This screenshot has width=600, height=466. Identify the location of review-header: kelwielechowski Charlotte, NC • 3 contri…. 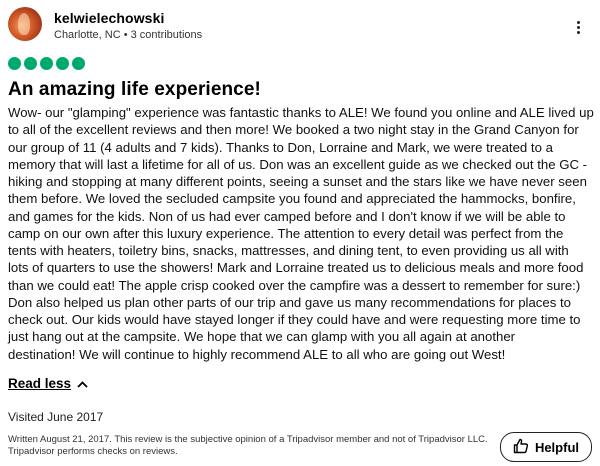
(300, 25).